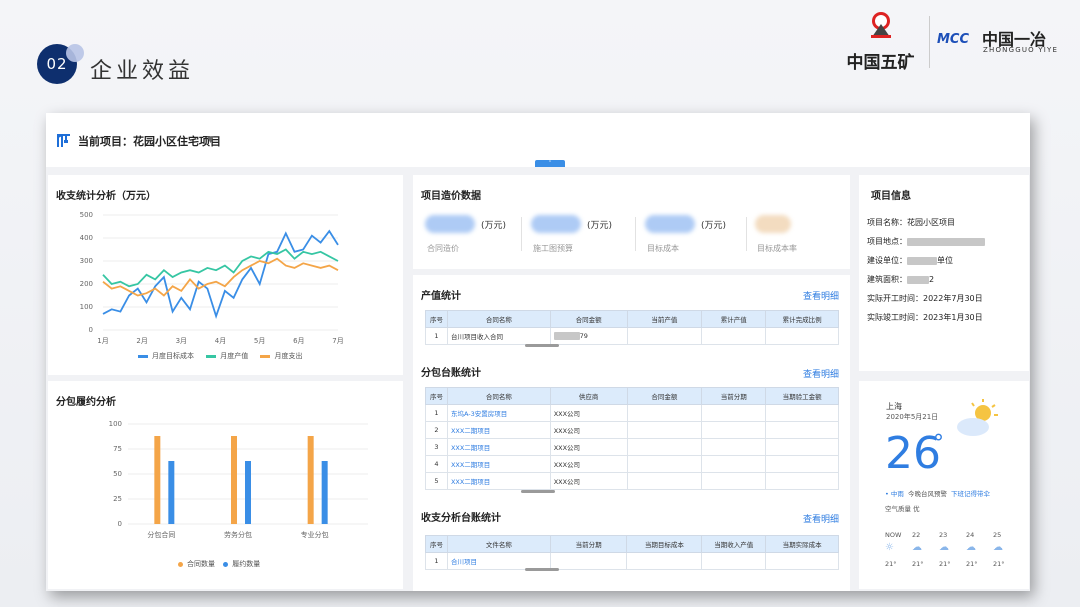 This screenshot has height=607, width=1080. I want to click on table-row: 1 台川项目收入合同 79, so click(632, 336).